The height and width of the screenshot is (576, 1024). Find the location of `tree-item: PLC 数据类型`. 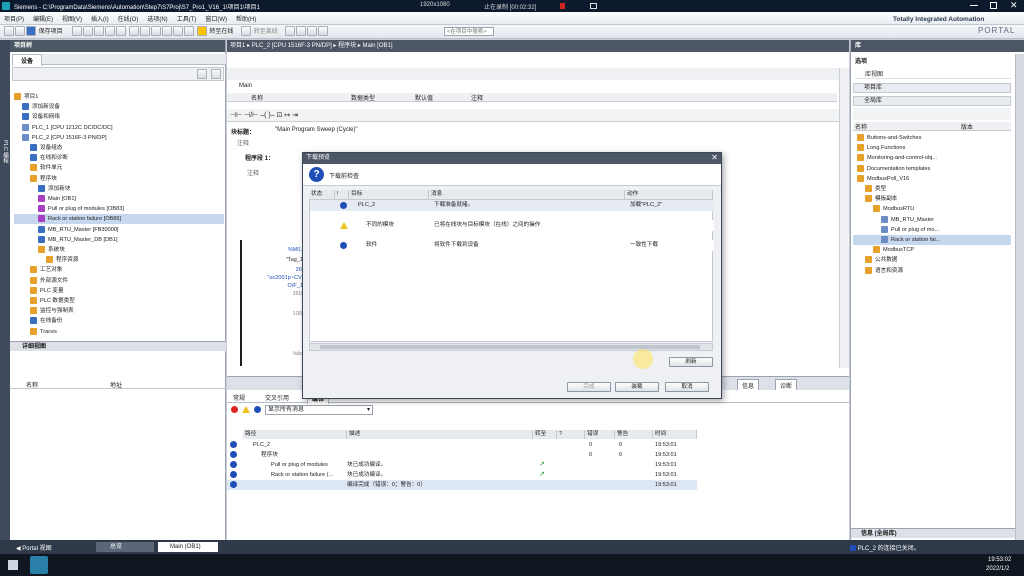

tree-item: PLC 数据类型 is located at coordinates (119, 301).